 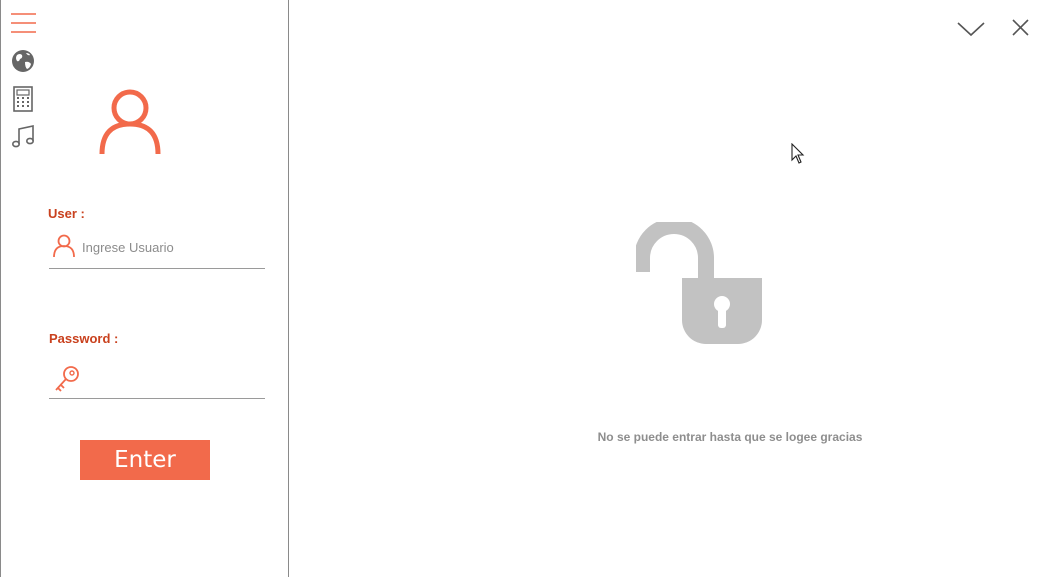 I want to click on unlocked-padlock-icon, so click(x=701, y=284).